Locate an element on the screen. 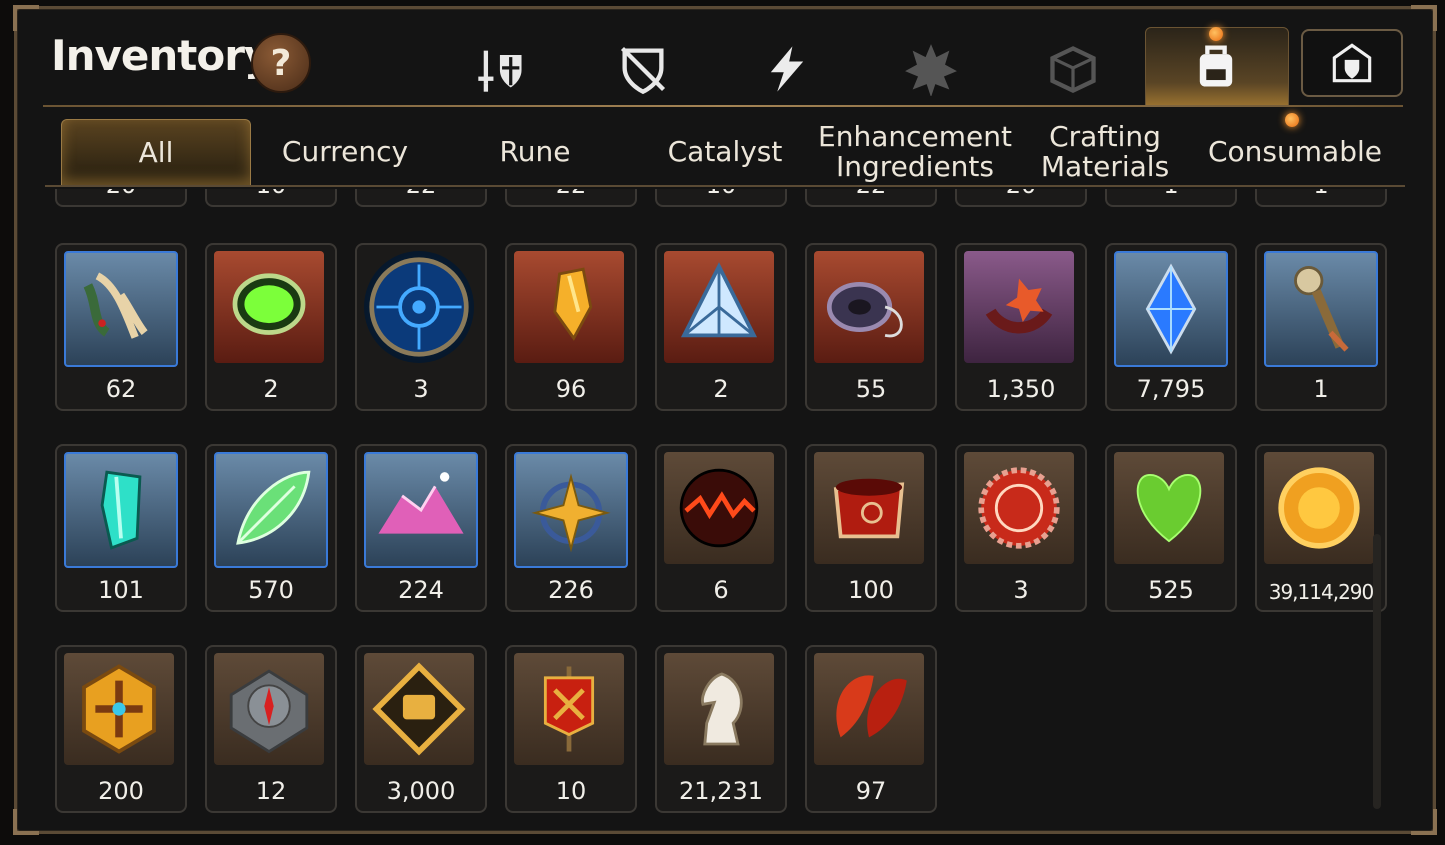 This screenshot has height=845, width=1445. fist-badge-icon is located at coordinates (419, 709).